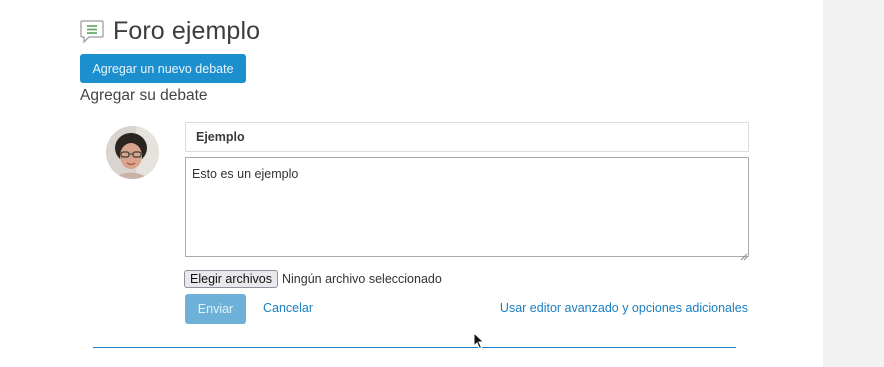  What do you see at coordinates (163, 68) in the screenshot?
I see `add-discussion-button: Agregar un nuevo debate` at bounding box center [163, 68].